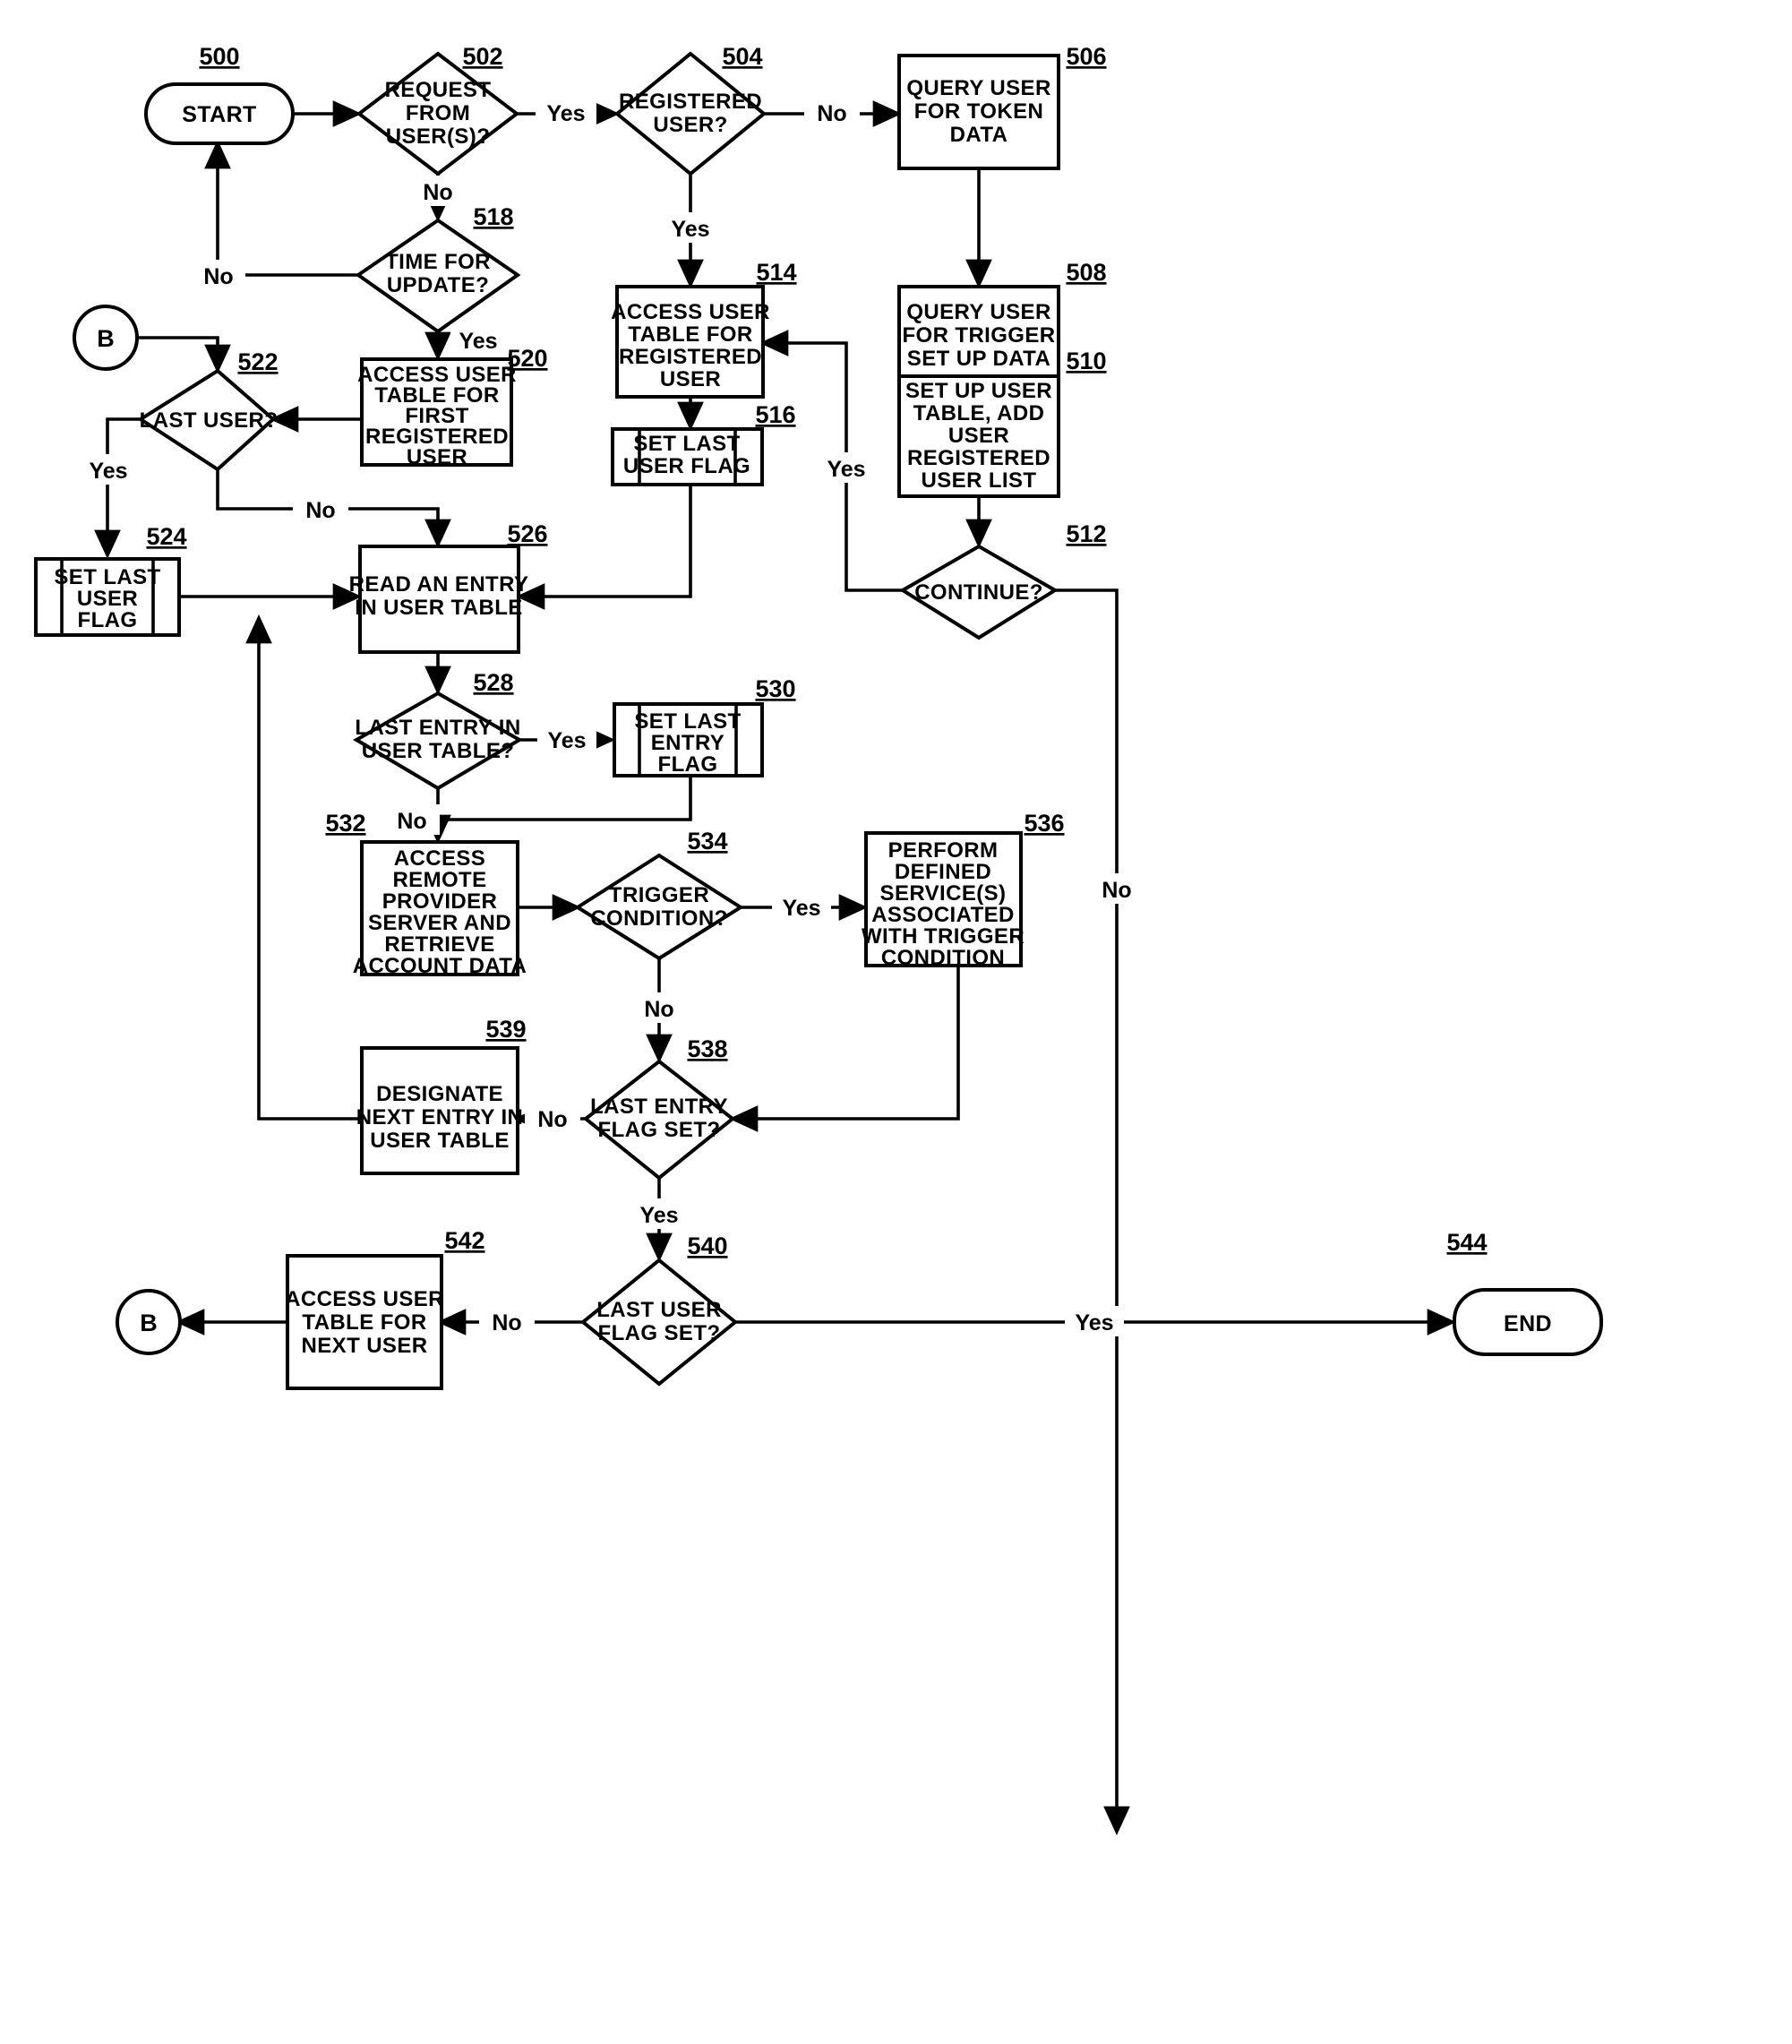 The height and width of the screenshot is (2044, 1792). Describe the element at coordinates (1524, 1292) in the screenshot. I see `node-end: END 544` at that location.